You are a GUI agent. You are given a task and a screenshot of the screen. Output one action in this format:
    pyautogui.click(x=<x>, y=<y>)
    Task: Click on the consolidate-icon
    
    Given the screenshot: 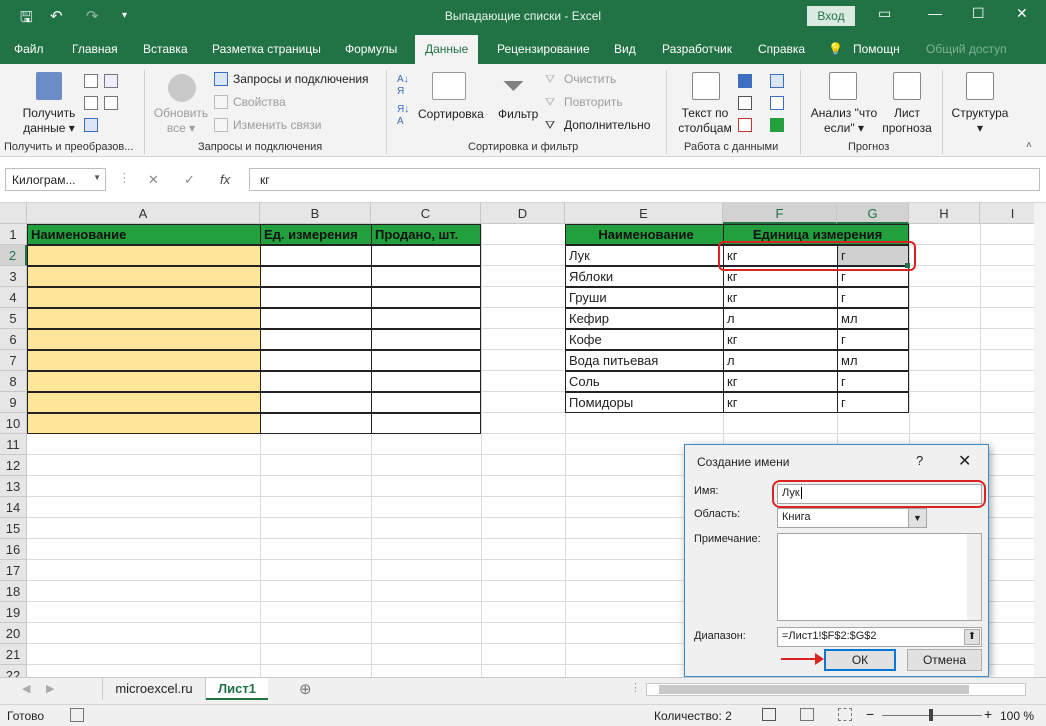 What is the action you would take?
    pyautogui.click(x=777, y=81)
    